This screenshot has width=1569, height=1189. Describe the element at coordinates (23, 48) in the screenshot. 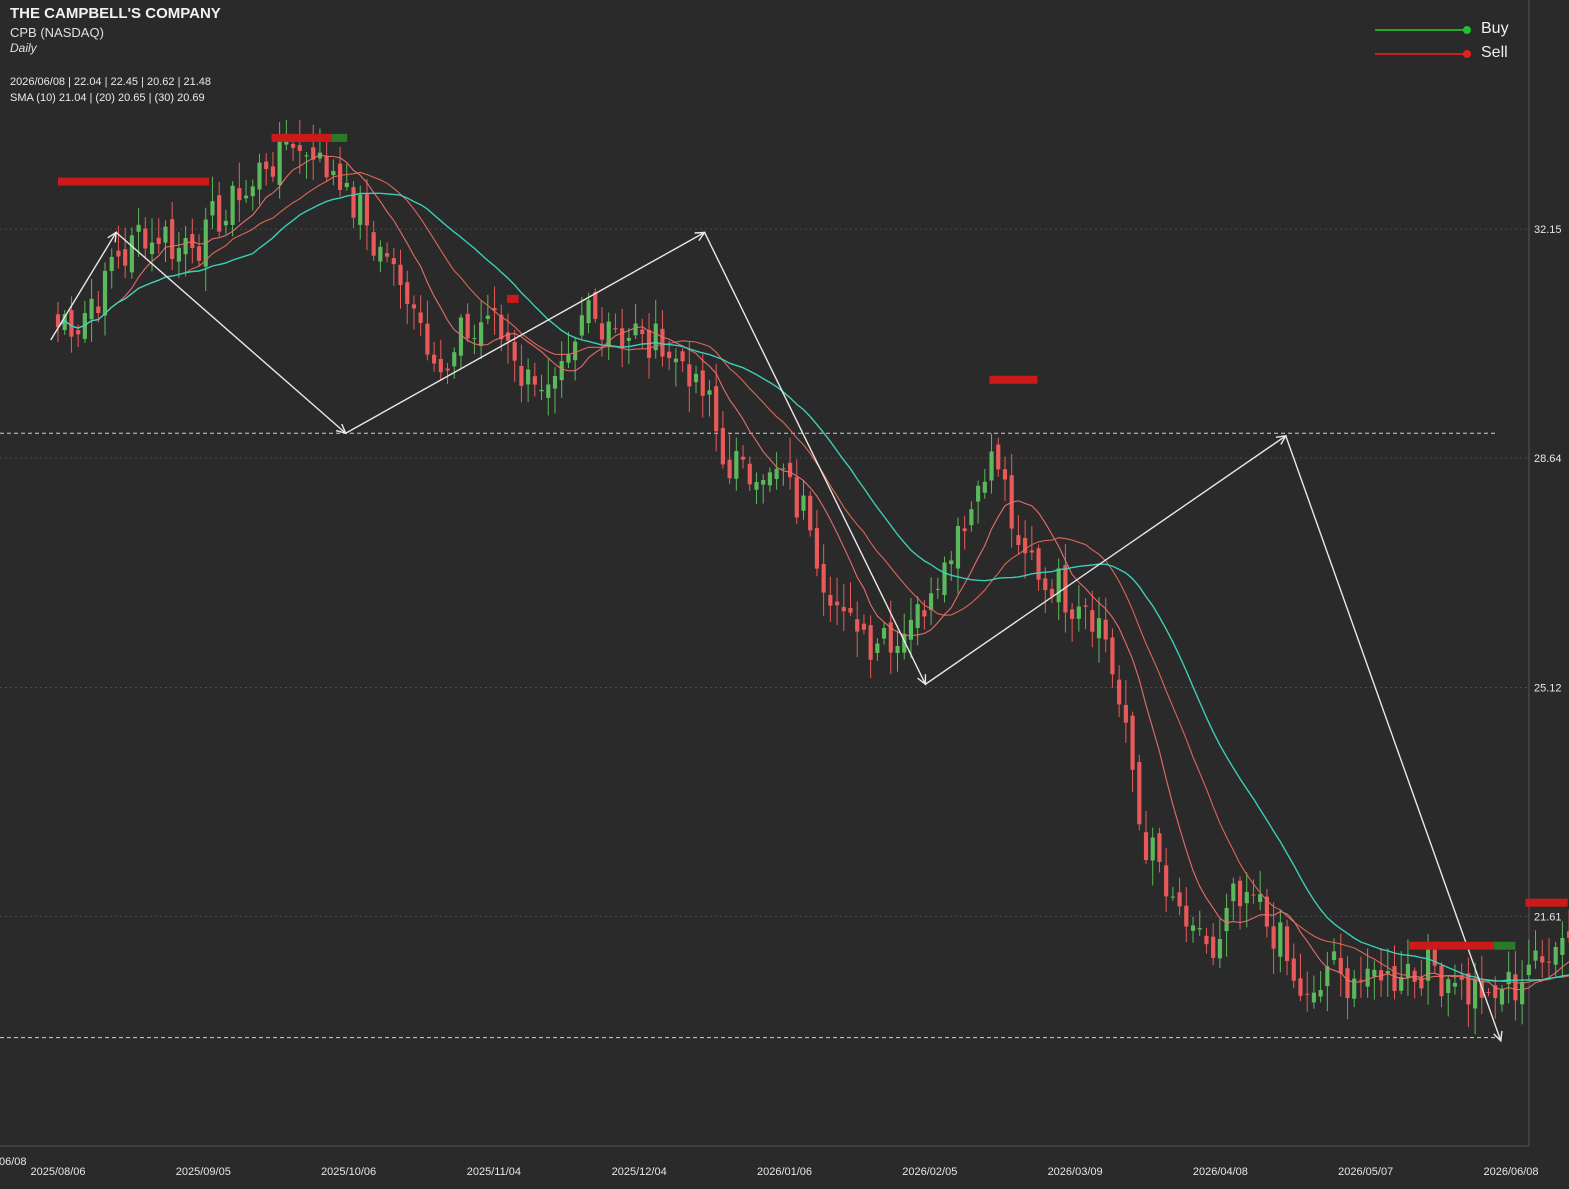

I see `interval-label: Daily` at that location.